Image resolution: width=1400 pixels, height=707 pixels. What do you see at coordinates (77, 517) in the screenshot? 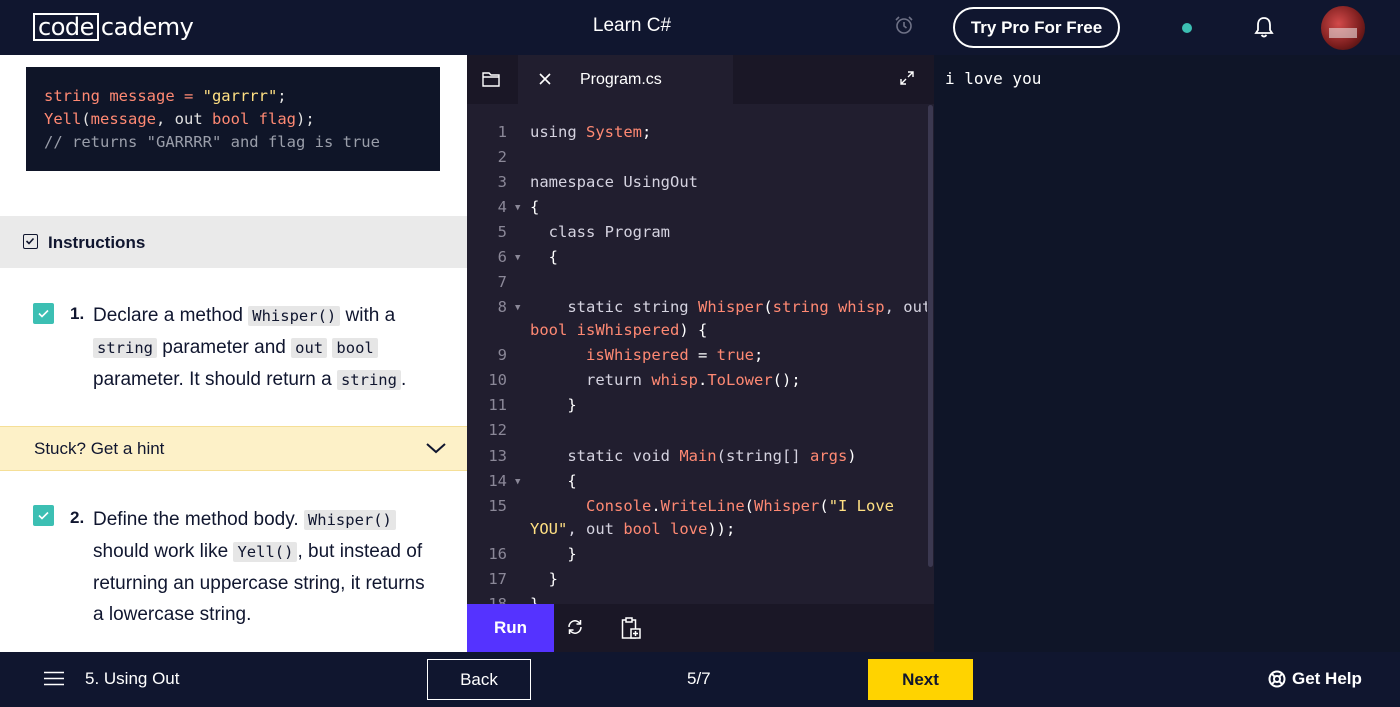
I see `task-number: 2.` at bounding box center [77, 517].